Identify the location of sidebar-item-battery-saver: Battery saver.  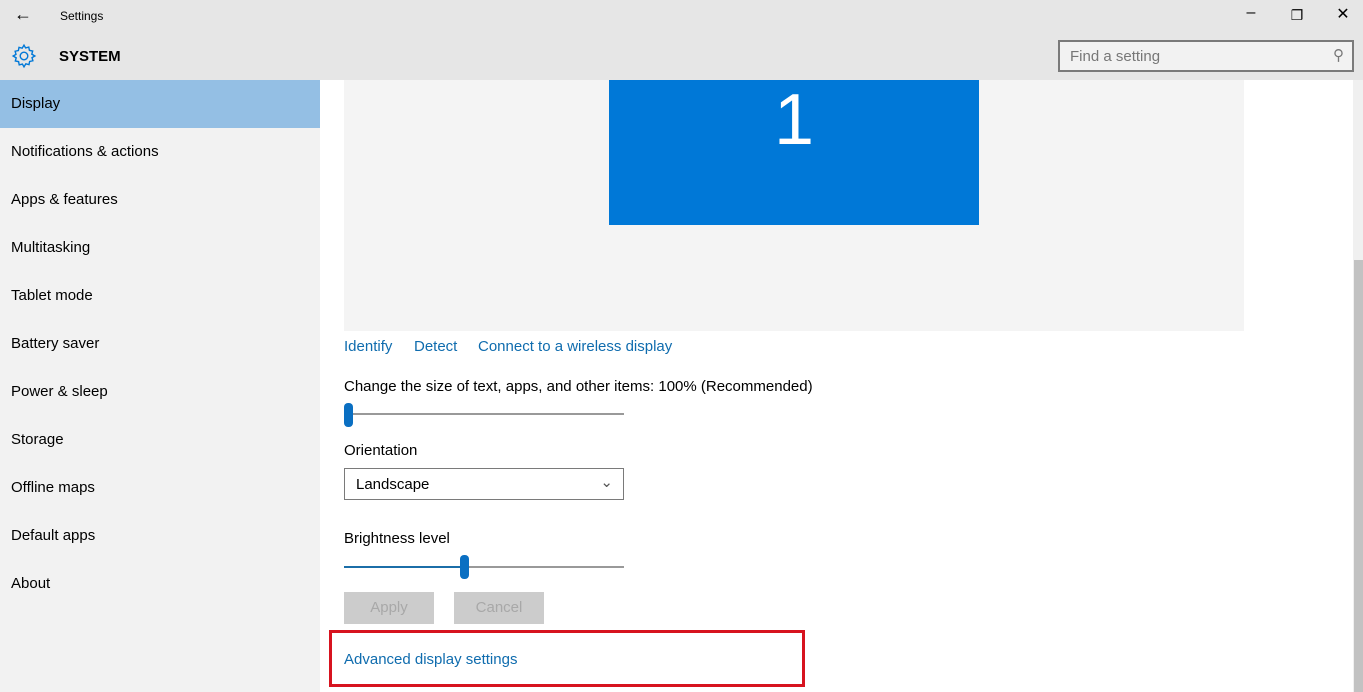
(160, 344).